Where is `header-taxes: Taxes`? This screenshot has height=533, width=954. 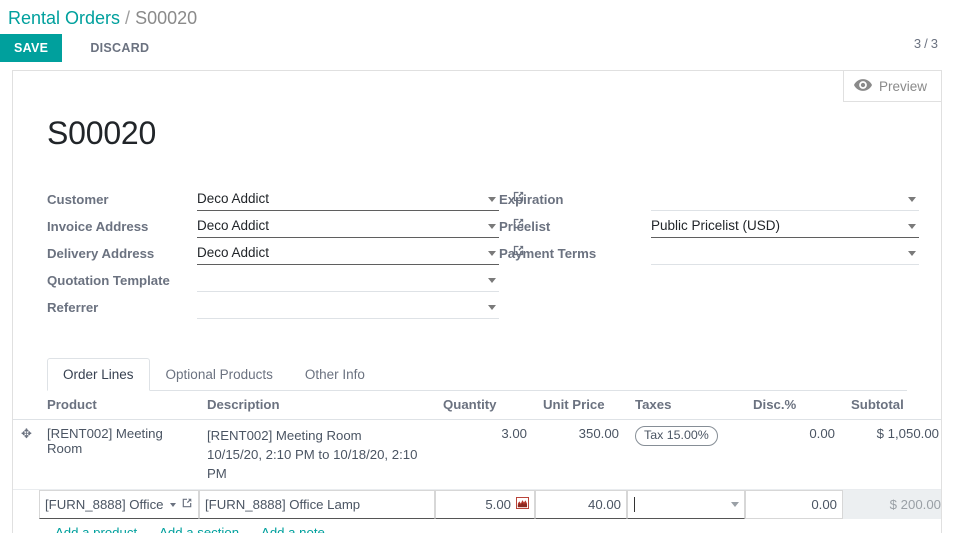
header-taxes: Taxes is located at coordinates (686, 405).